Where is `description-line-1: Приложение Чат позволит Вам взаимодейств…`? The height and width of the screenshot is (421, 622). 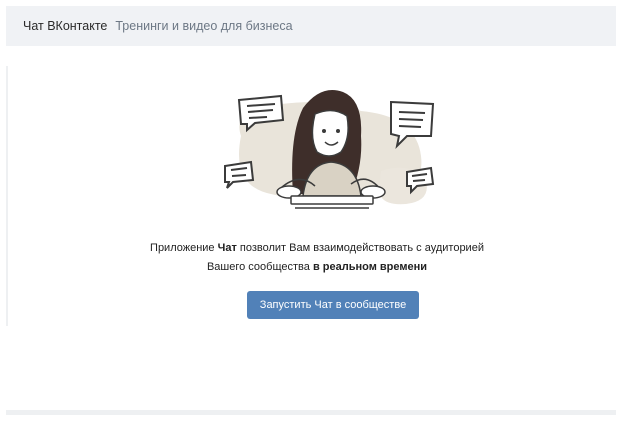
description-line-1: Приложение Чат позволит Вам взаимодейств… is located at coordinates (314, 248).